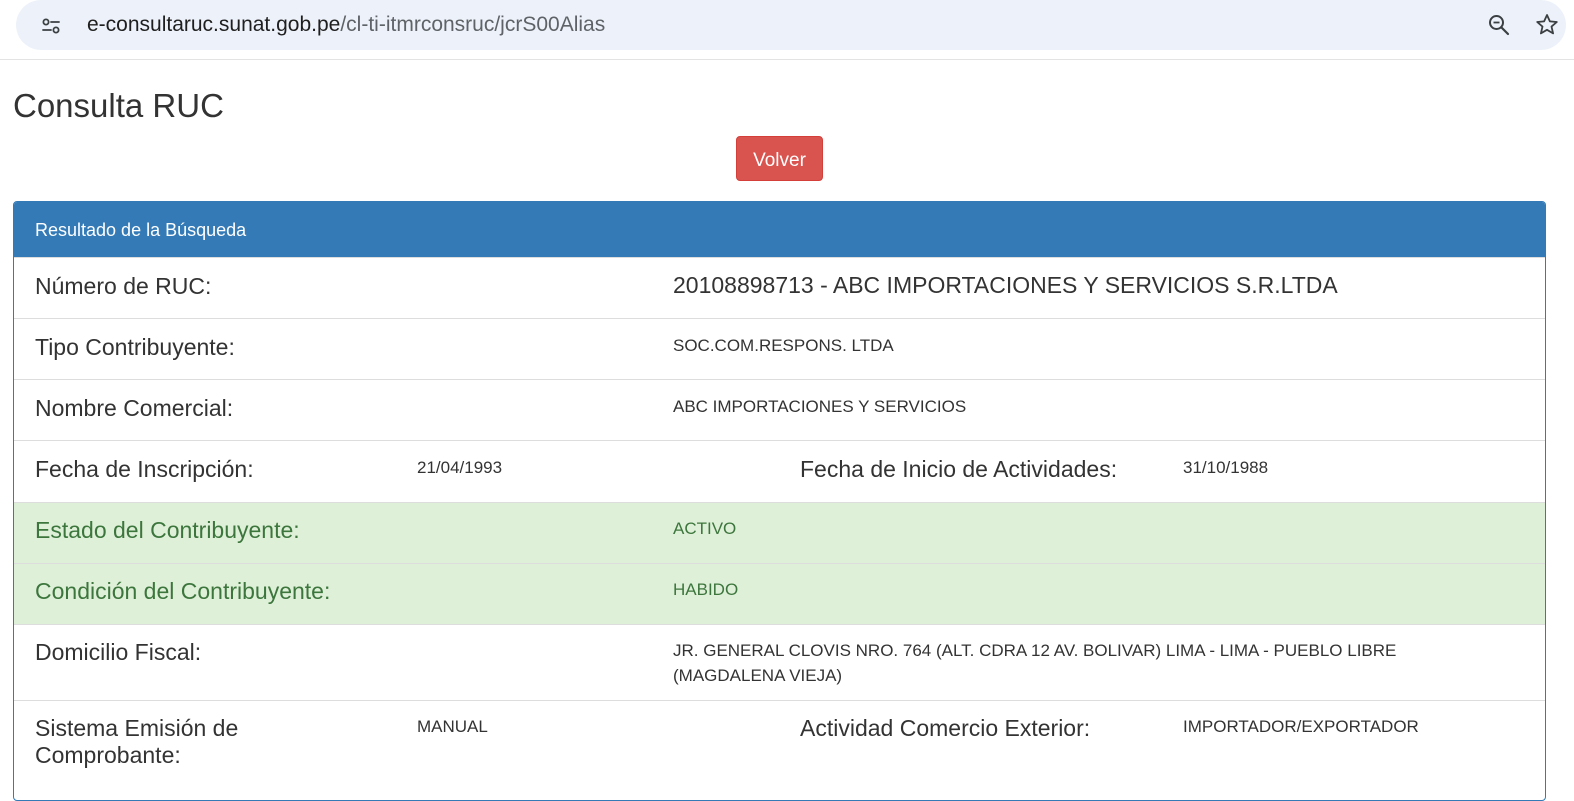  Describe the element at coordinates (779, 229) in the screenshot. I see `panel-heading: Resultado de la Búsqueda` at that location.